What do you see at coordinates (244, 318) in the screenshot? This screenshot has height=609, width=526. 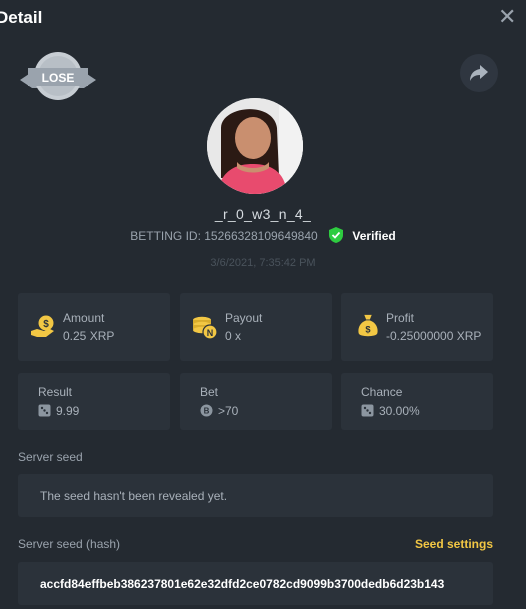 I see `payout-label: Payout` at bounding box center [244, 318].